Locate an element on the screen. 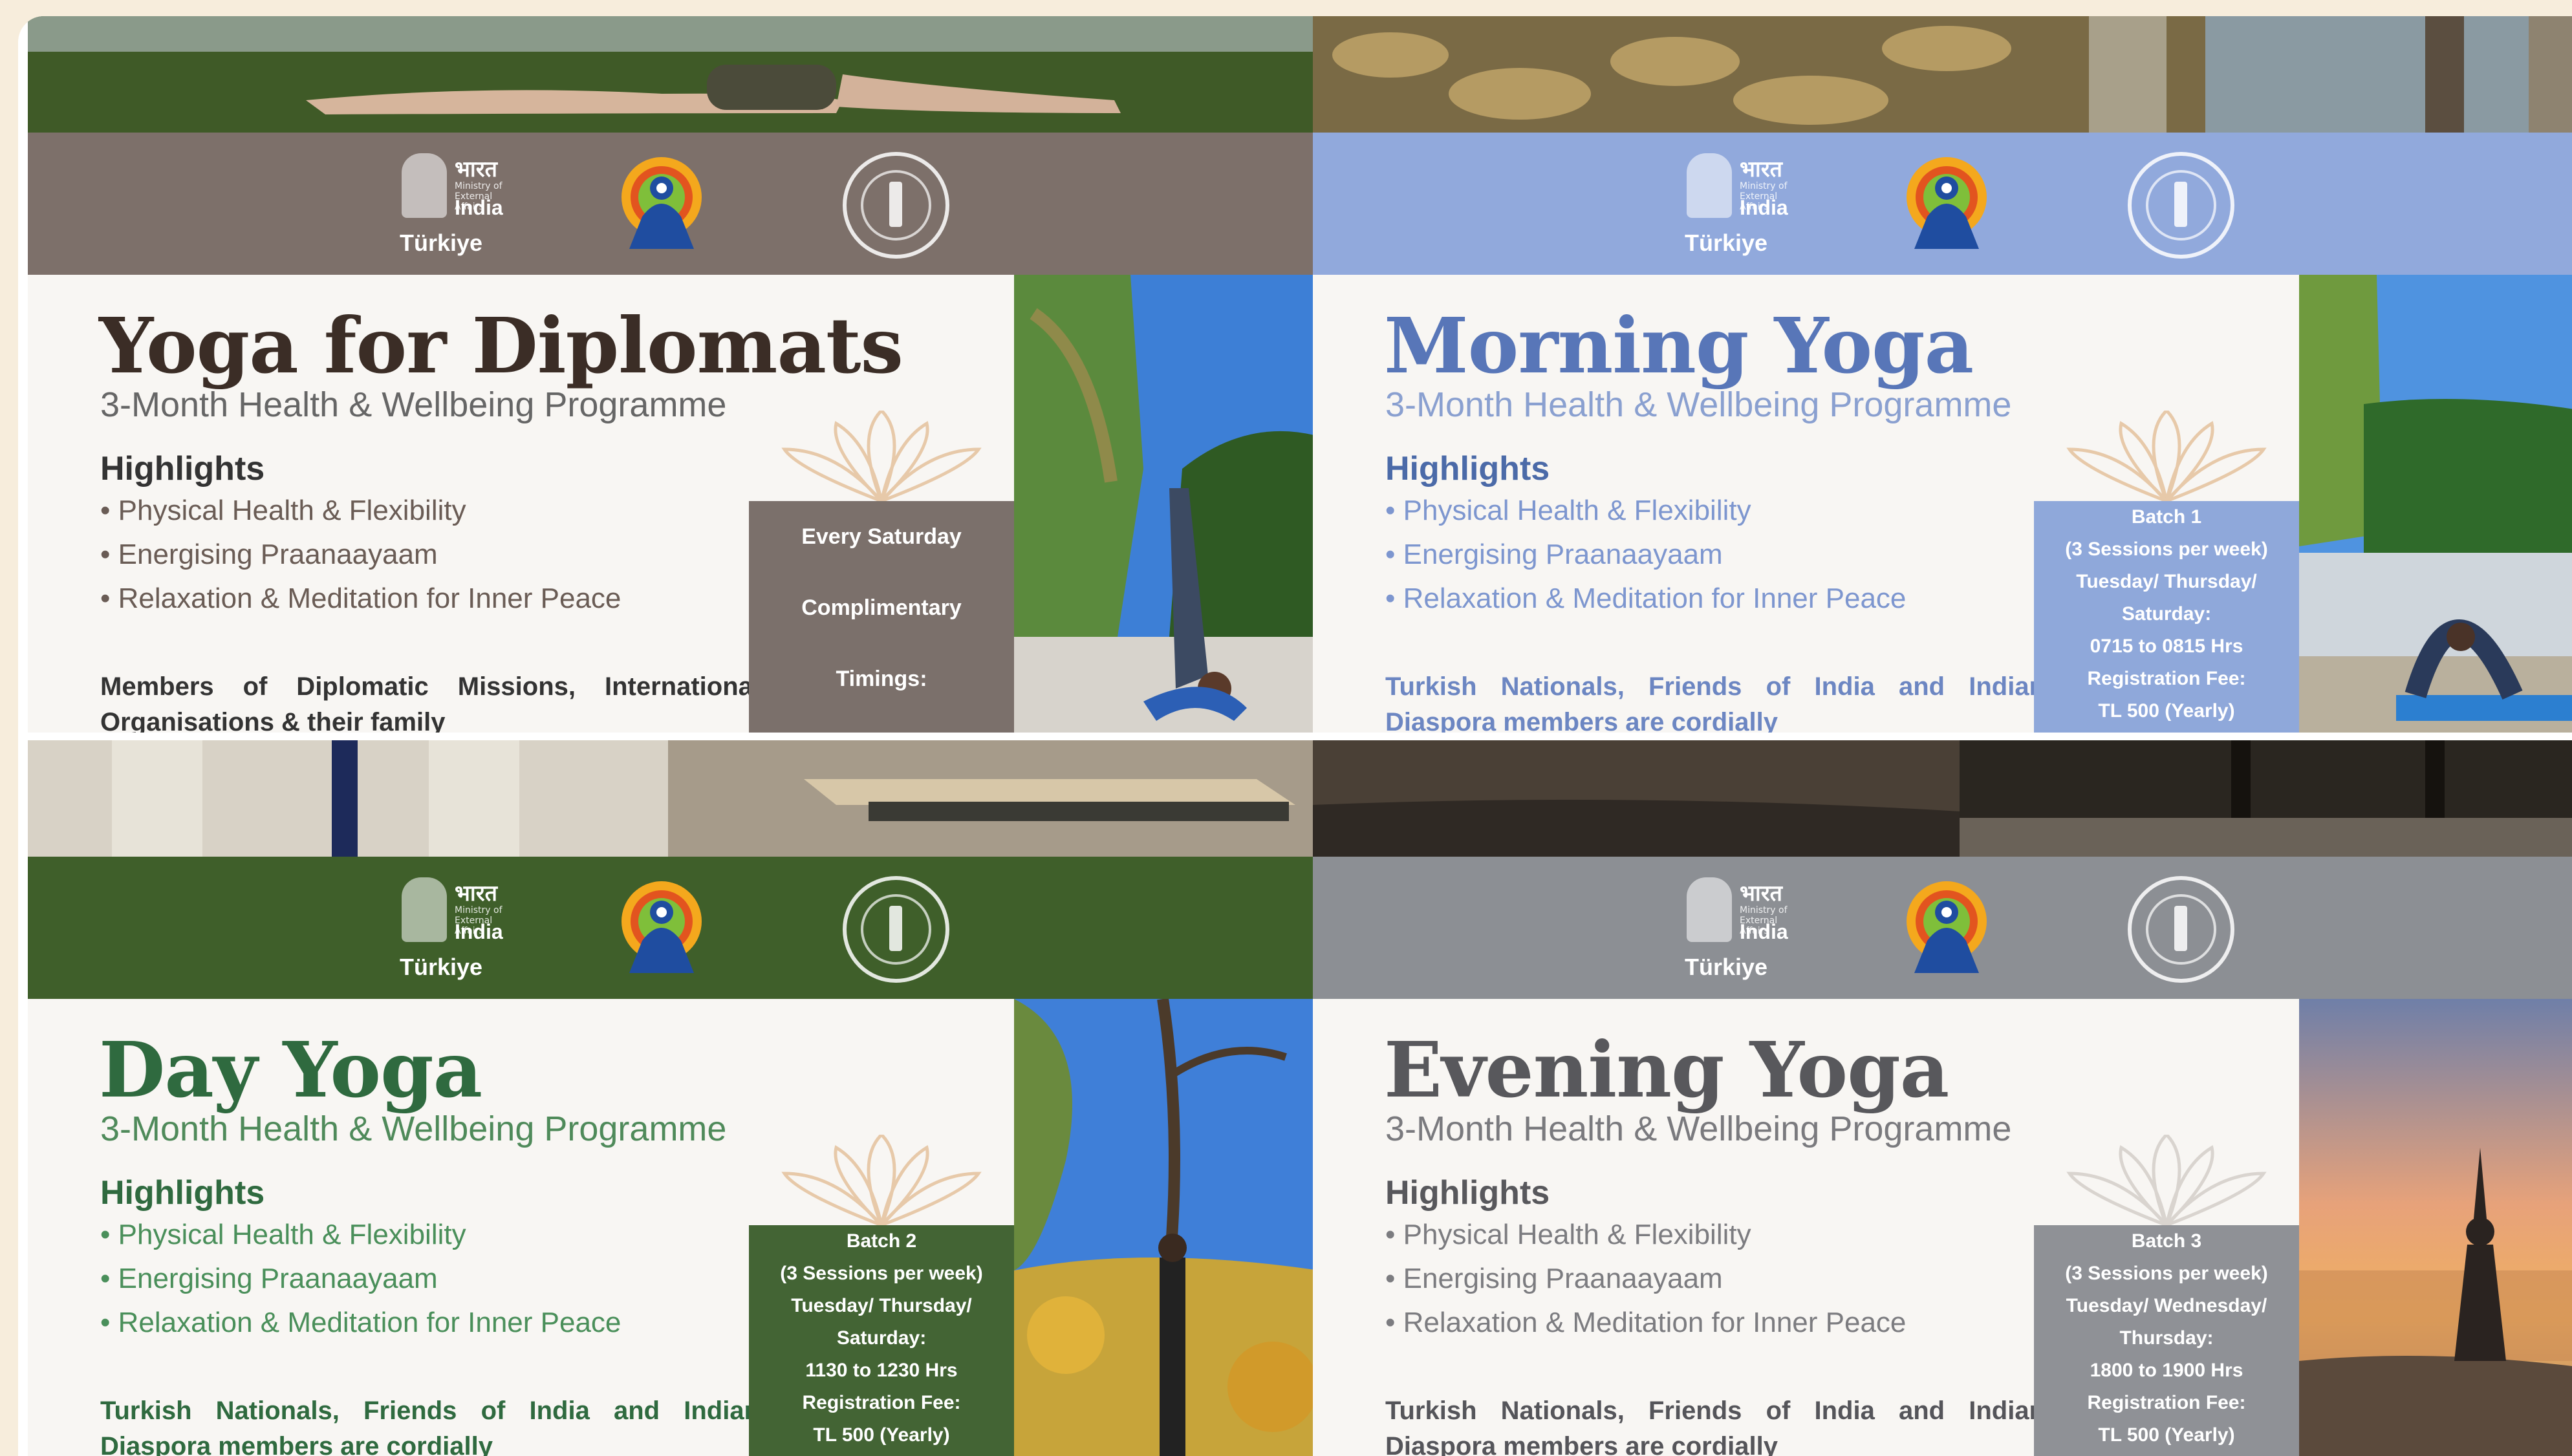 This screenshot has height=1456, width=2572. schedule-box: Every Saturday Complimentary Timings: is located at coordinates (881, 617).